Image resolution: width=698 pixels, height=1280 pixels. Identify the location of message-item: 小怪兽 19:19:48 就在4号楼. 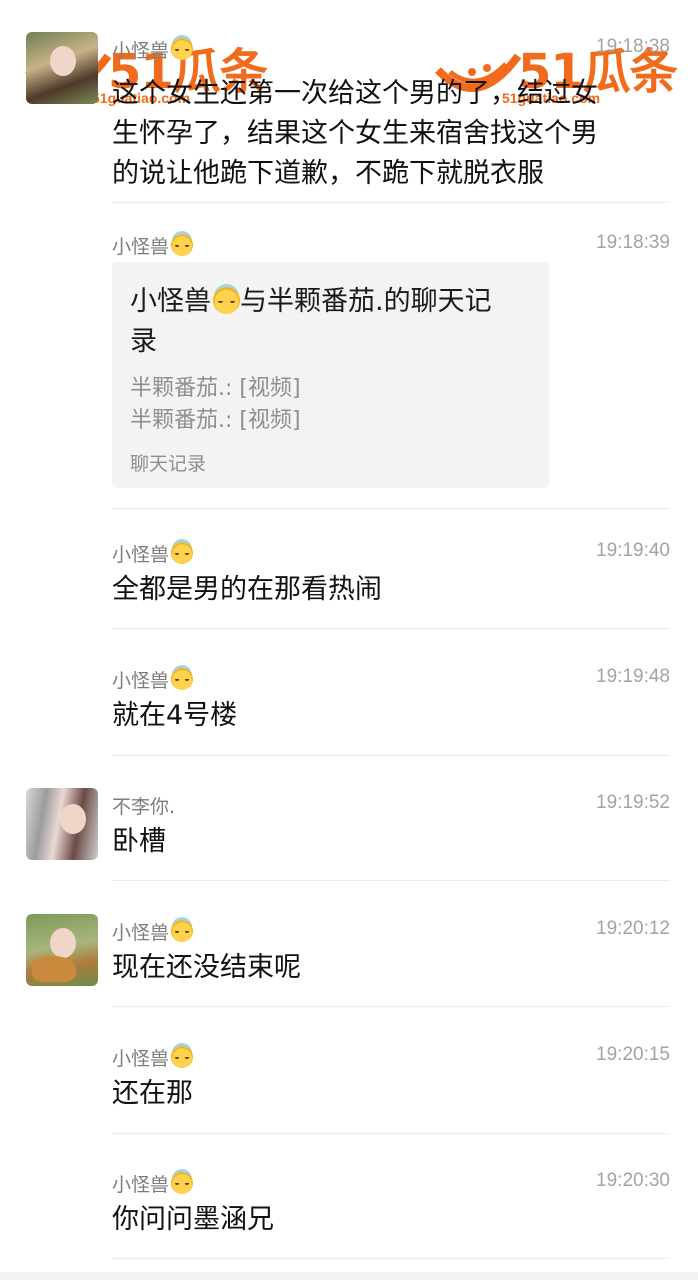
(391, 706).